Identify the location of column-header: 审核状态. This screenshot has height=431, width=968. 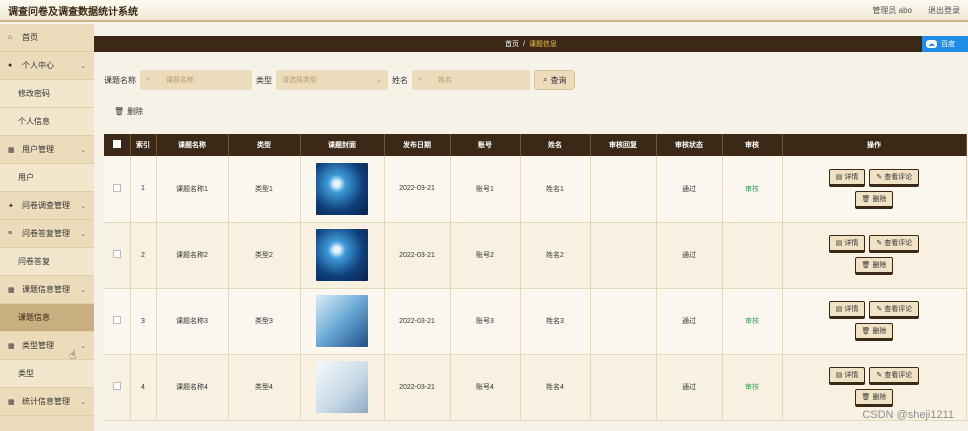
(689, 145).